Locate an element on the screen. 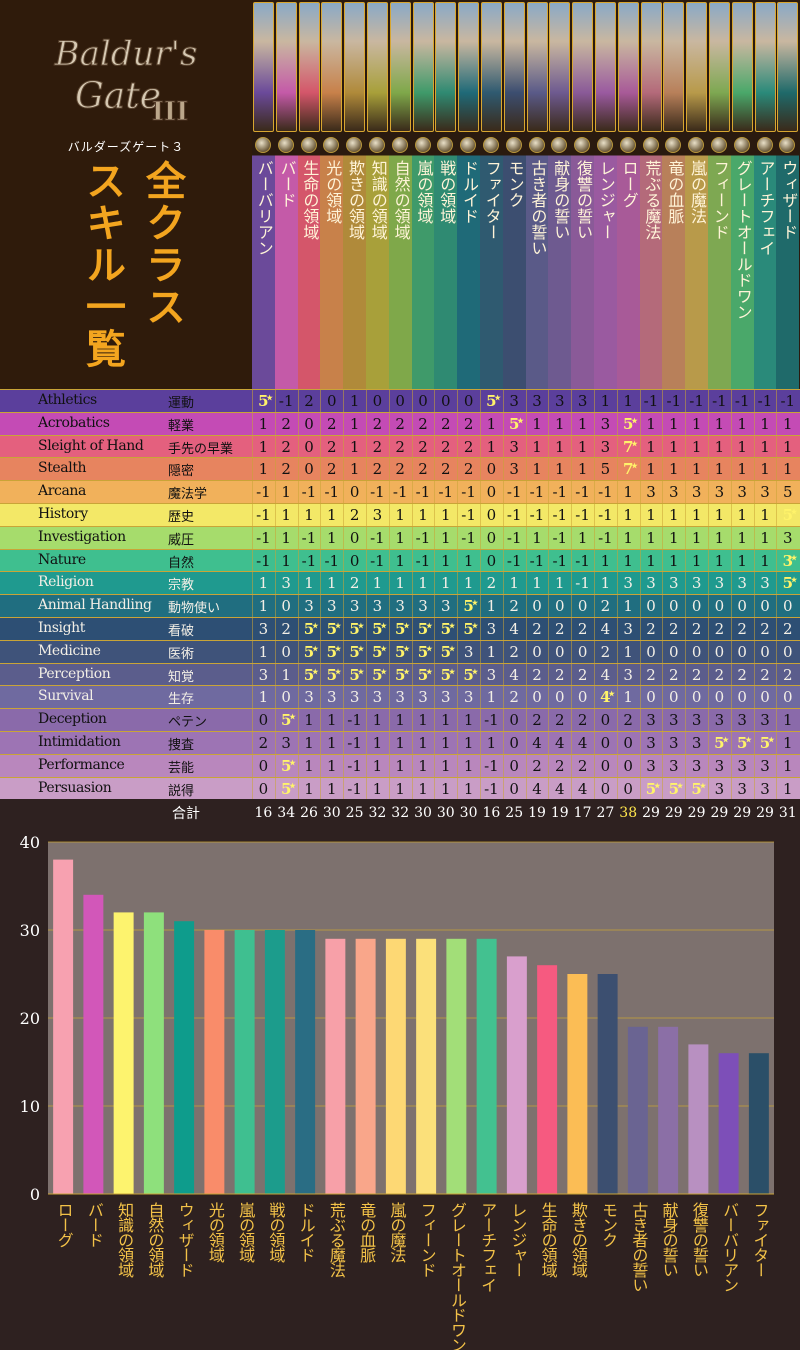 The width and height of the screenshot is (800, 1350). skill-row: Stealth隠密120212222203111571111111 is located at coordinates (400, 468).